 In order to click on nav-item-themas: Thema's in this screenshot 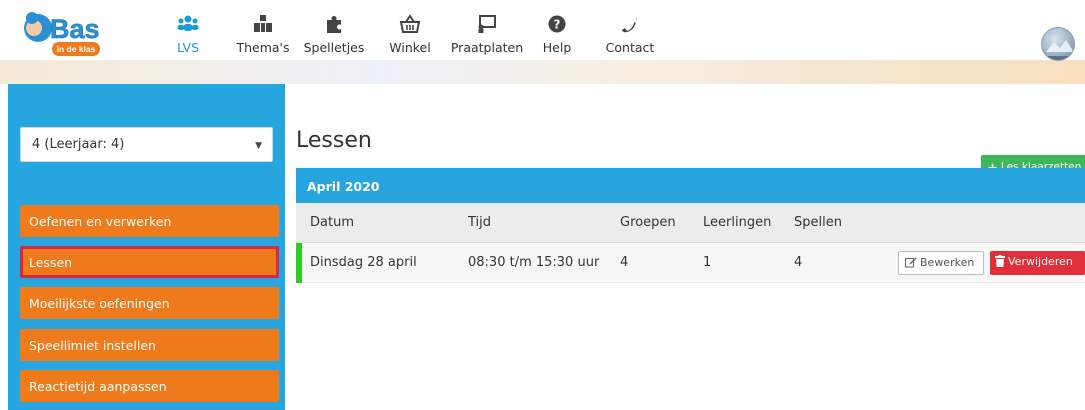, I will do `click(263, 34)`.